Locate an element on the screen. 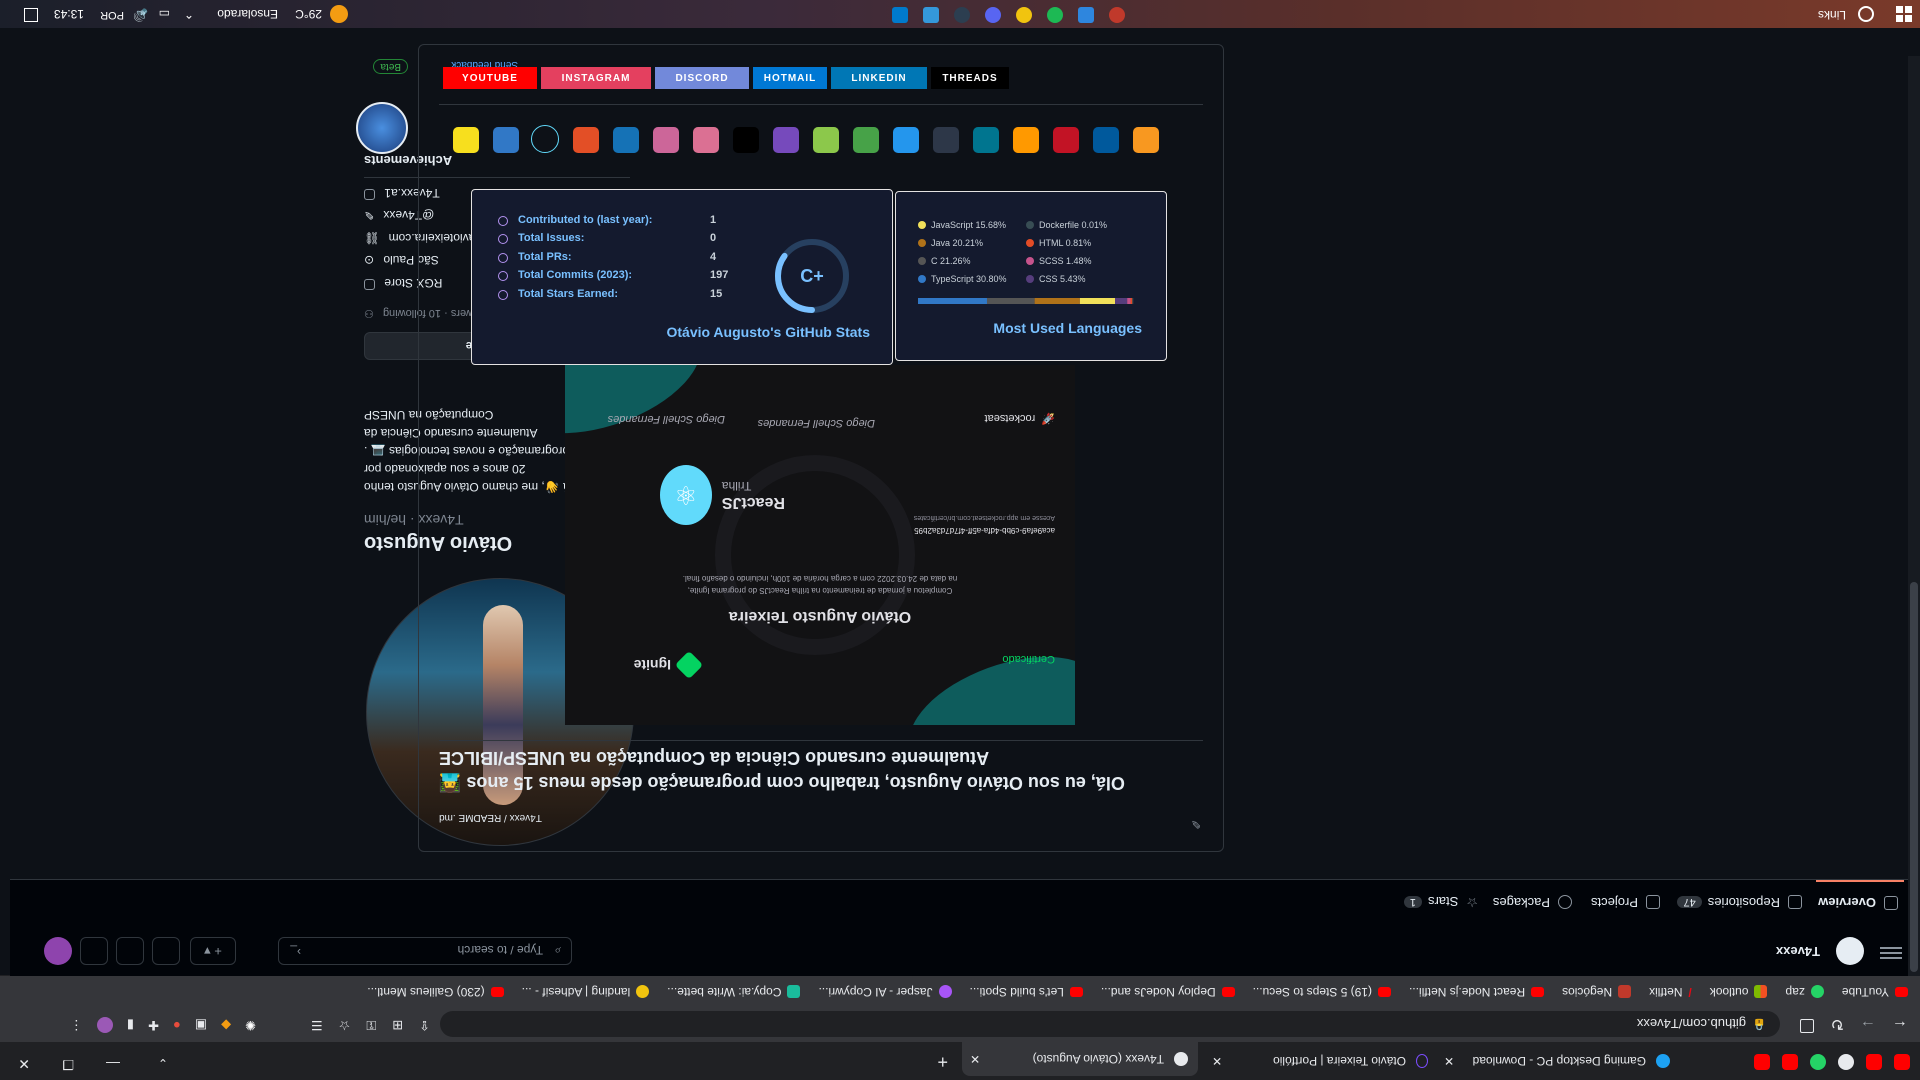  header-username: T4vexx is located at coordinates (1798, 951).